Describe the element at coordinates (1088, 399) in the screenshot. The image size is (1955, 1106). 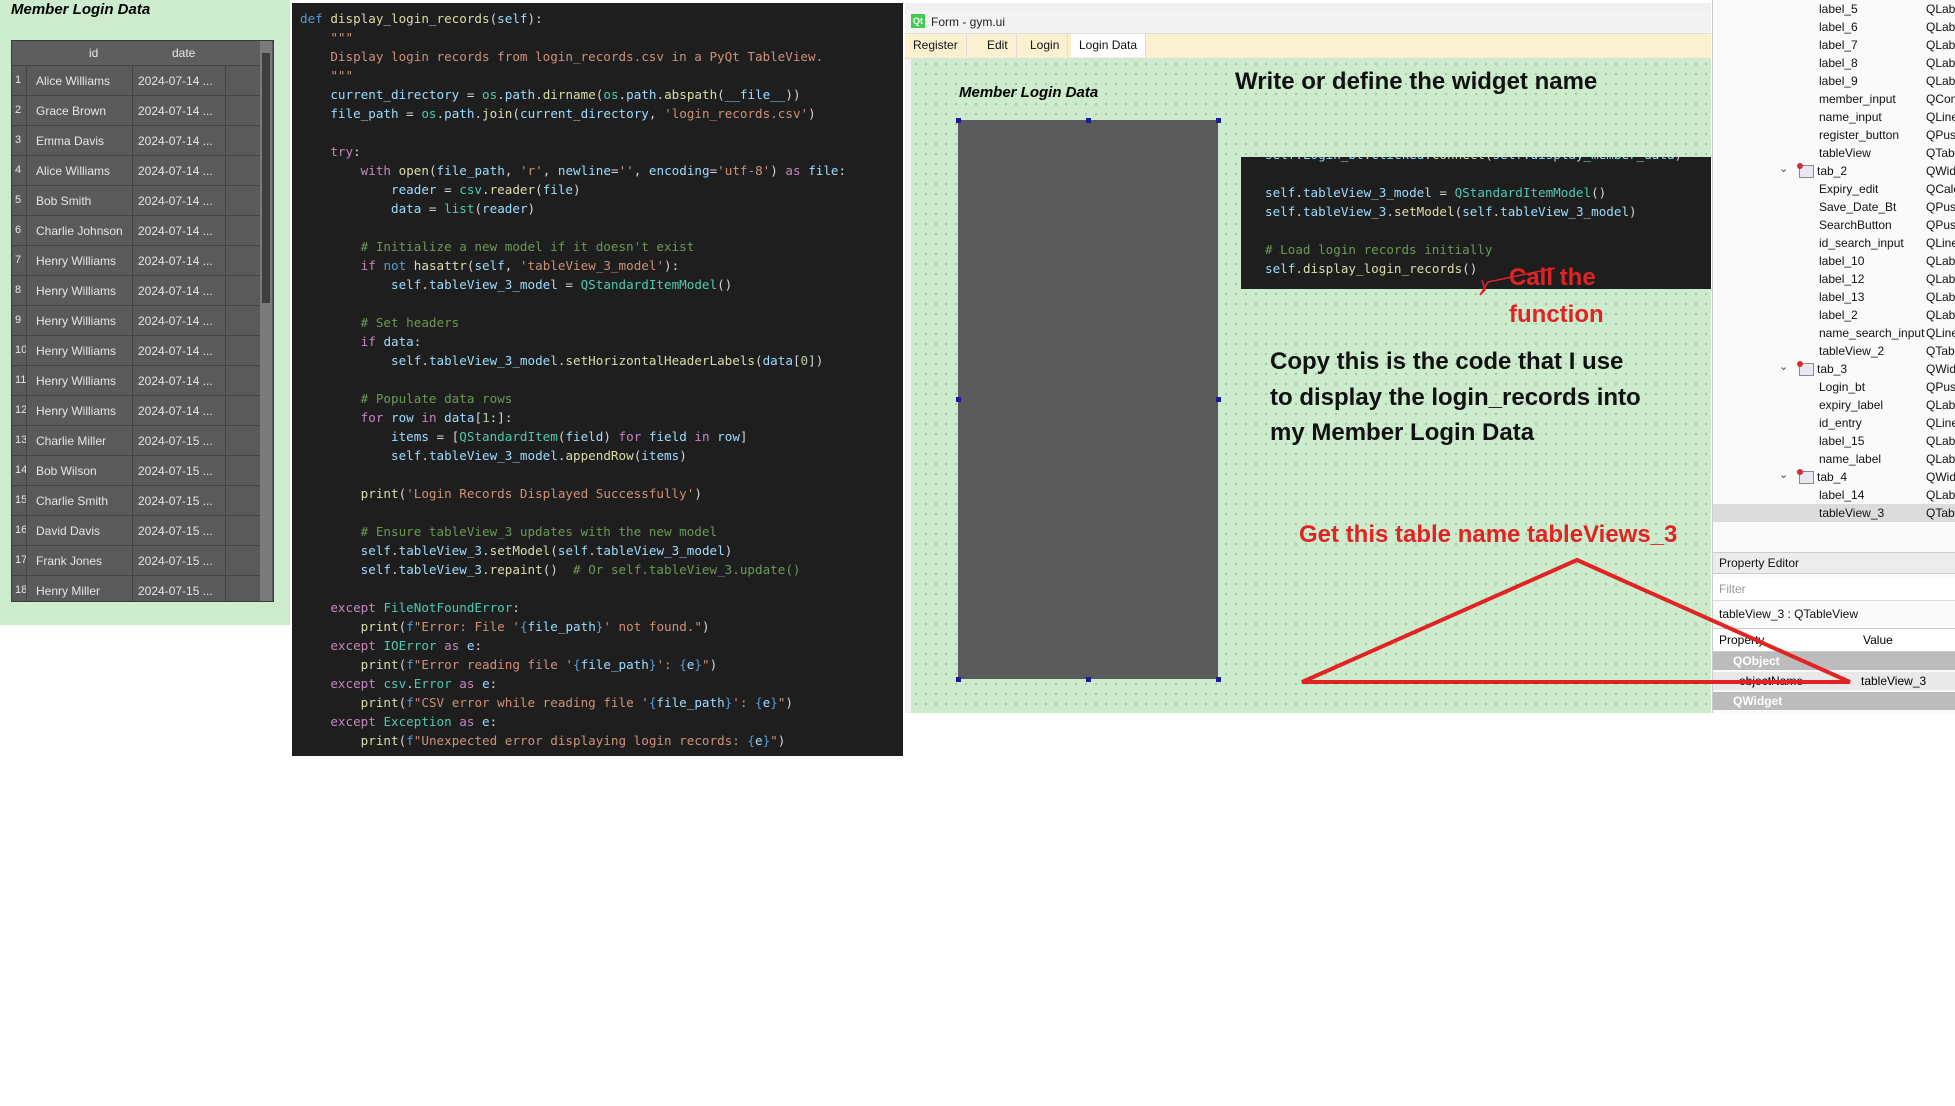
I see `tableview-3-widget` at that location.